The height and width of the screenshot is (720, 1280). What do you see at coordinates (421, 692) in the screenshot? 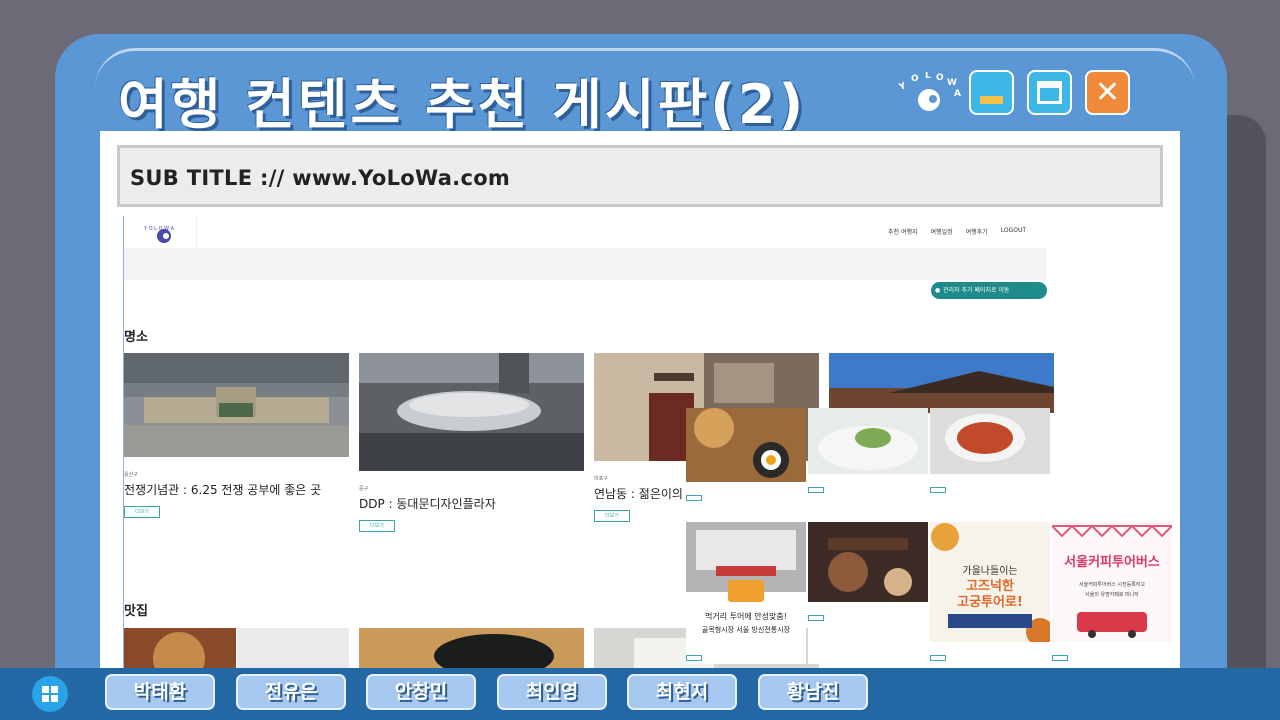
I see `taskbar-button-3: 안창민` at bounding box center [421, 692].